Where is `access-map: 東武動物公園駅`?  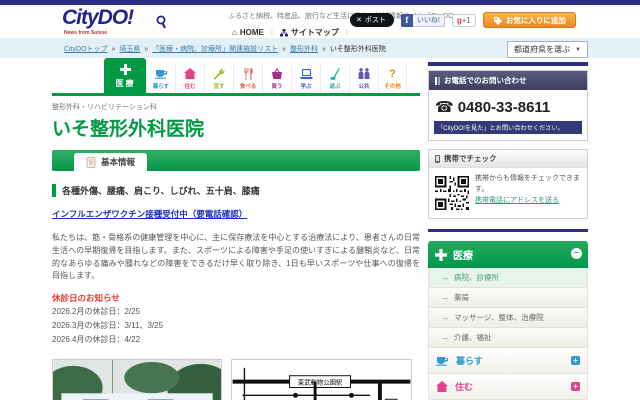
access-map: 東武動物公園駅 is located at coordinates (321, 379).